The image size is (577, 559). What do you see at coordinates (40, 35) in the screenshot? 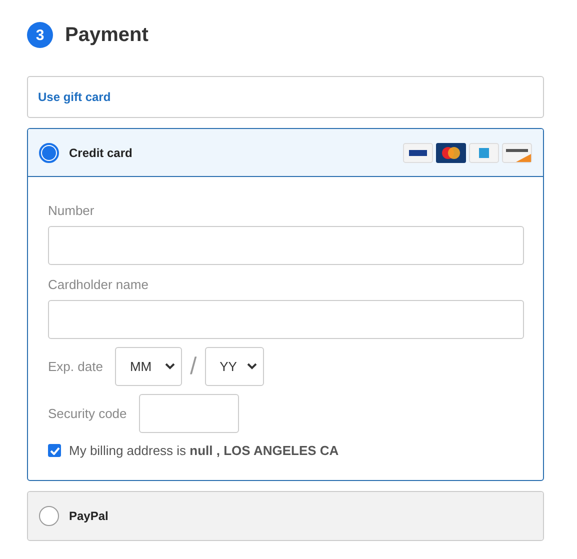
I see `step-number: 3` at bounding box center [40, 35].